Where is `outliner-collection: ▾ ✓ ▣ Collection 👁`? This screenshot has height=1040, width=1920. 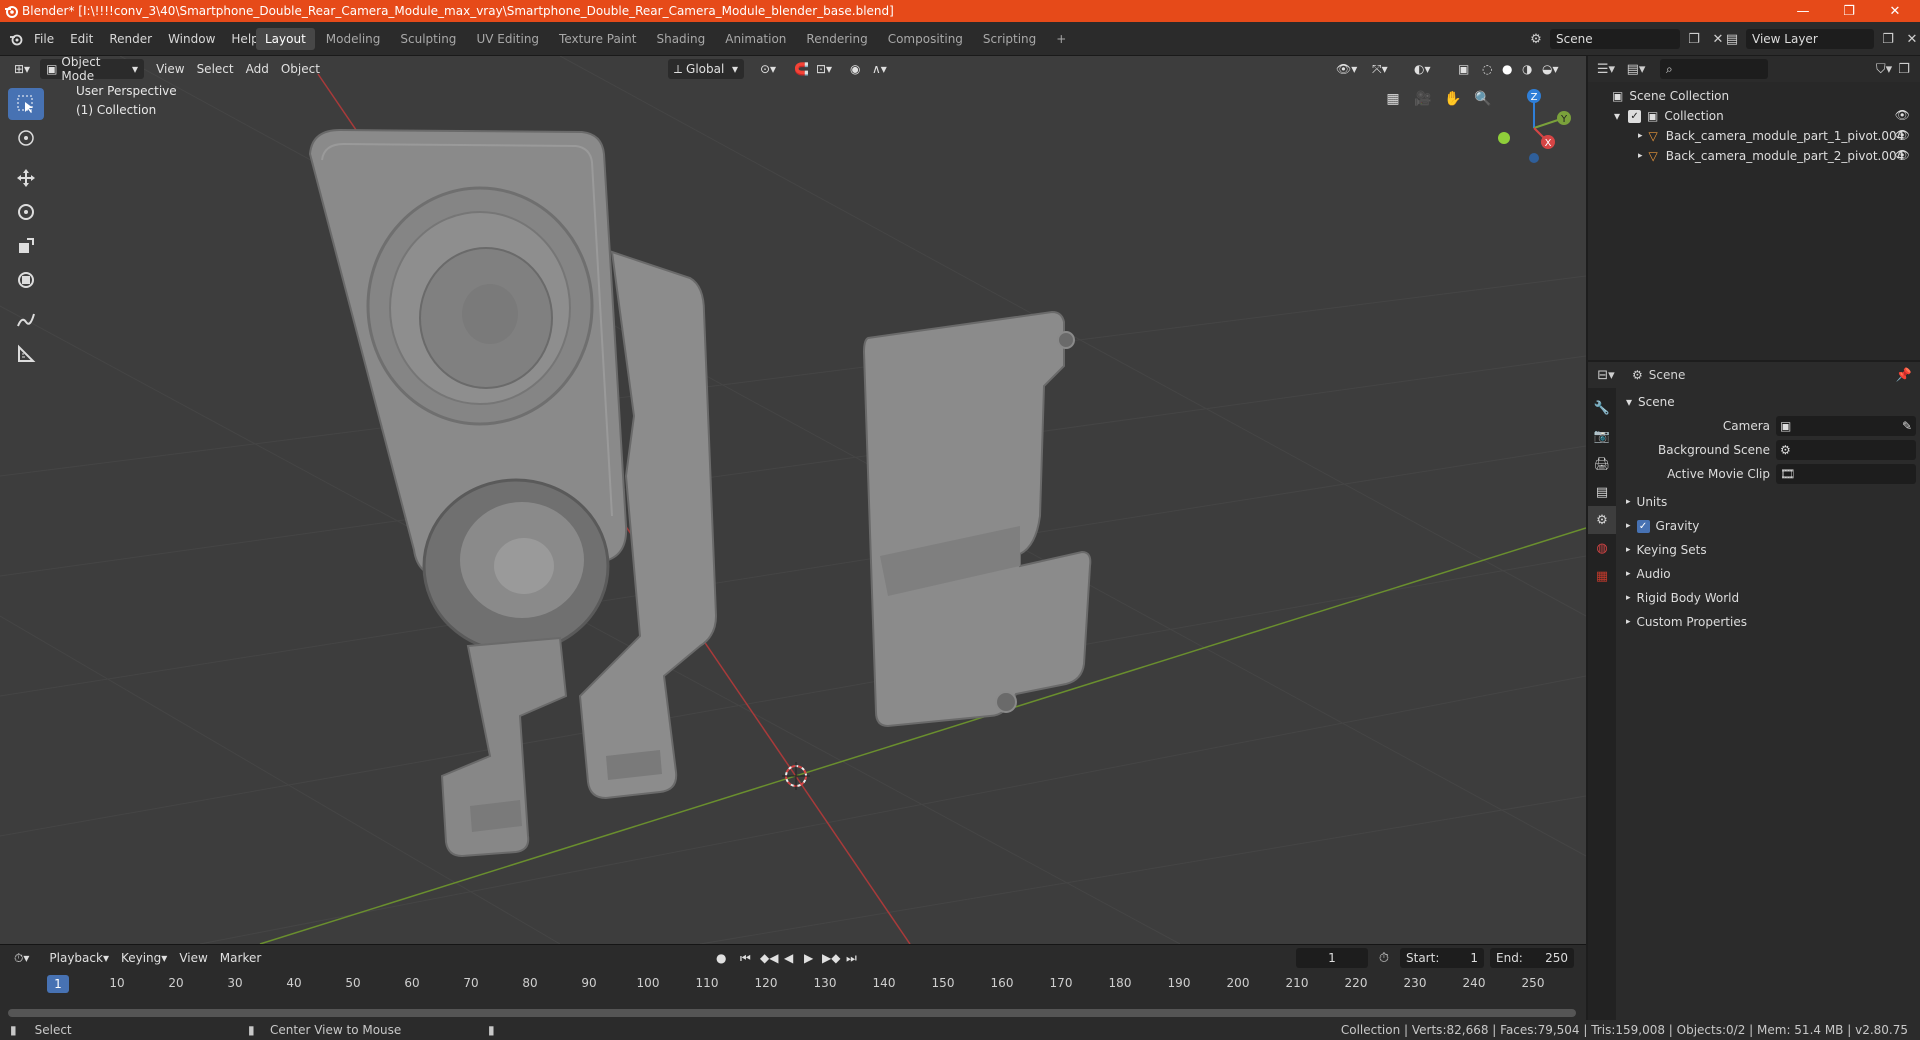
outliner-collection: ▾ ✓ ▣ Collection 👁 is located at coordinates (1754, 116).